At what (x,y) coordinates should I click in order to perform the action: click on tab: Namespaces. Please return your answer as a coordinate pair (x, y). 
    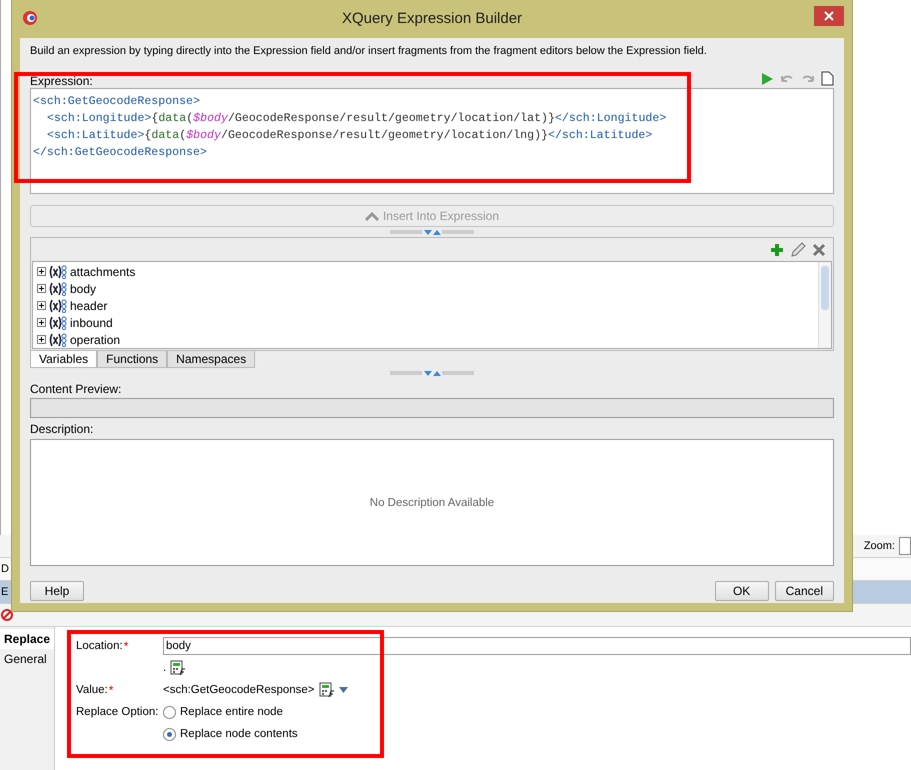
    Looking at the image, I should click on (211, 359).